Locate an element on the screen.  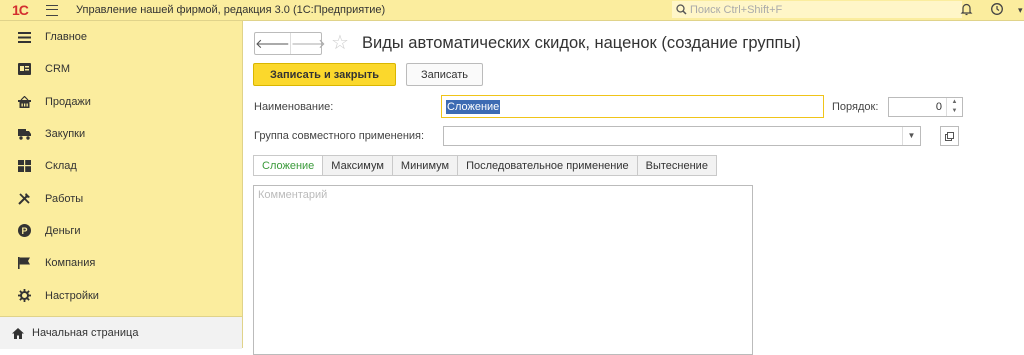
sidebar-home-page: Начальная страница is located at coordinates (121, 332).